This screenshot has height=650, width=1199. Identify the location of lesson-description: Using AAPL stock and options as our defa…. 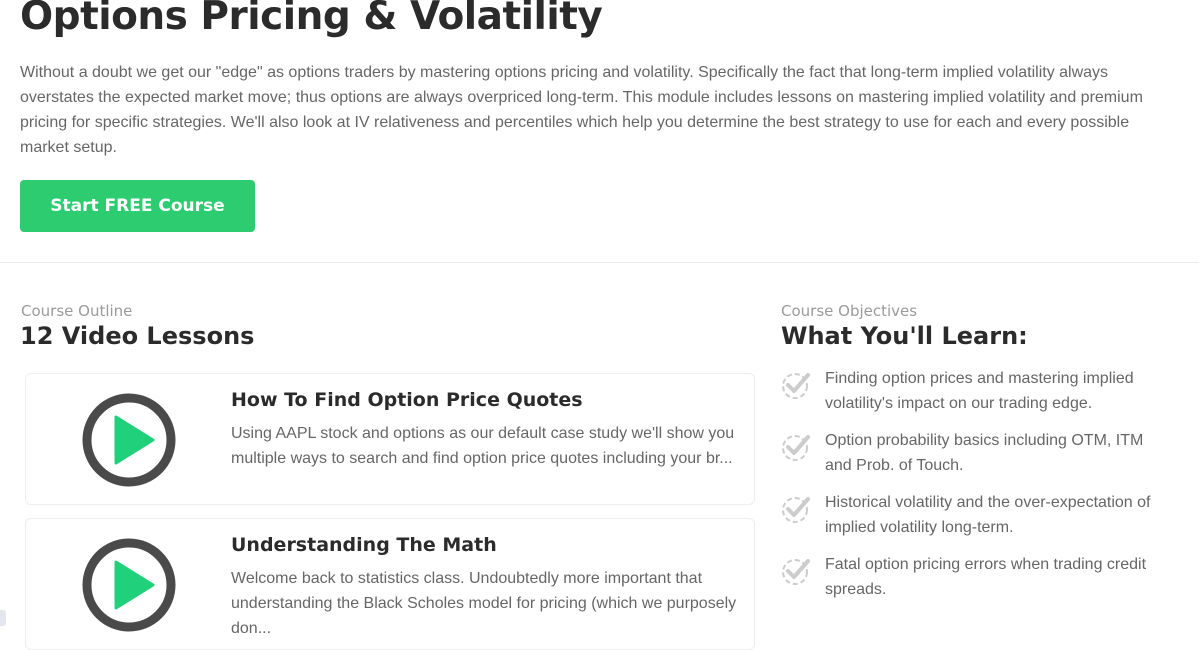
(483, 446).